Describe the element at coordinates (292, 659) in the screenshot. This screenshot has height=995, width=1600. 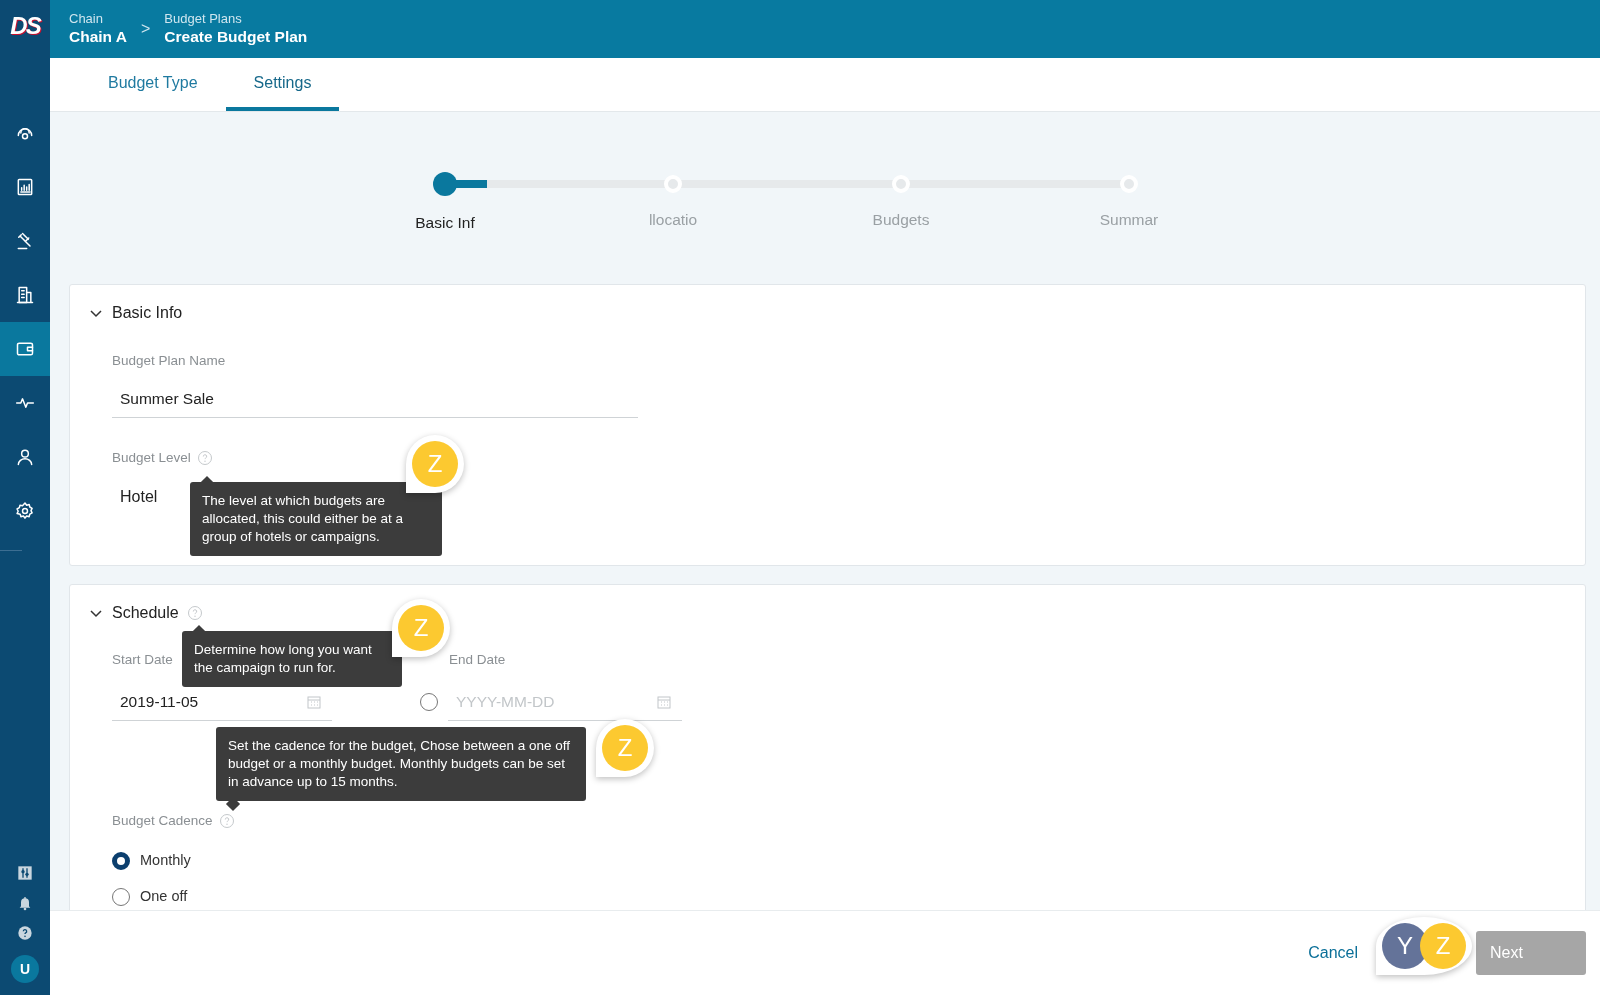
I see `tooltip: Determine how long you want the campaign to run for.` at that location.